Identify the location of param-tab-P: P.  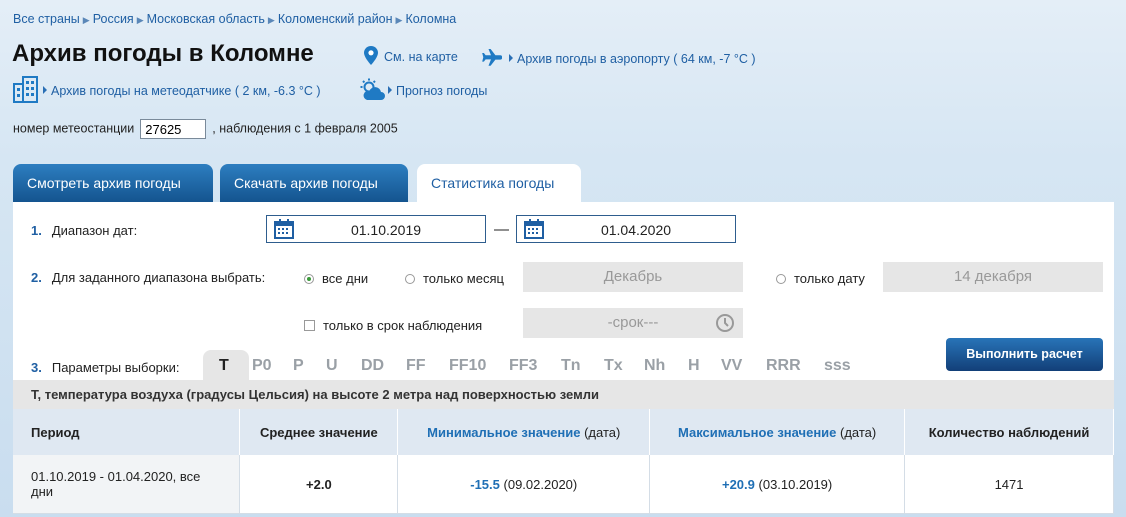
(298, 366).